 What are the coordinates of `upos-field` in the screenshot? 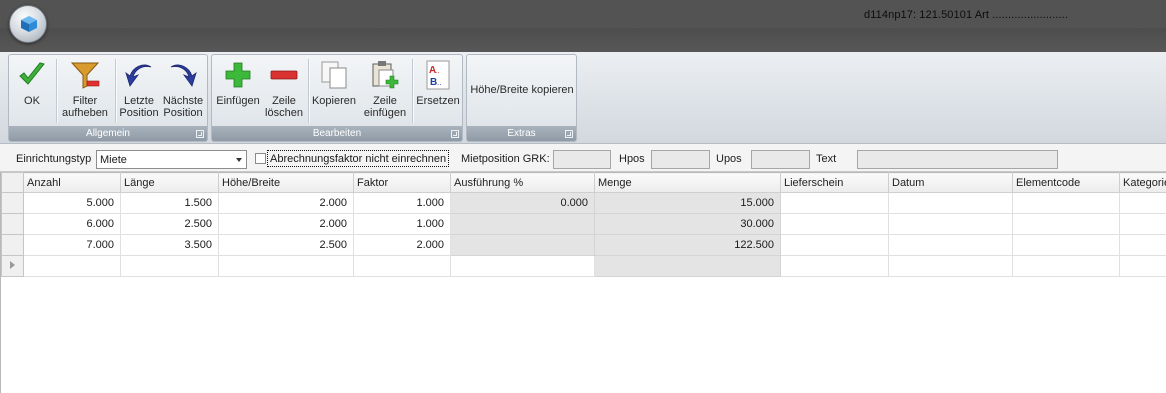 It's located at (780, 159).